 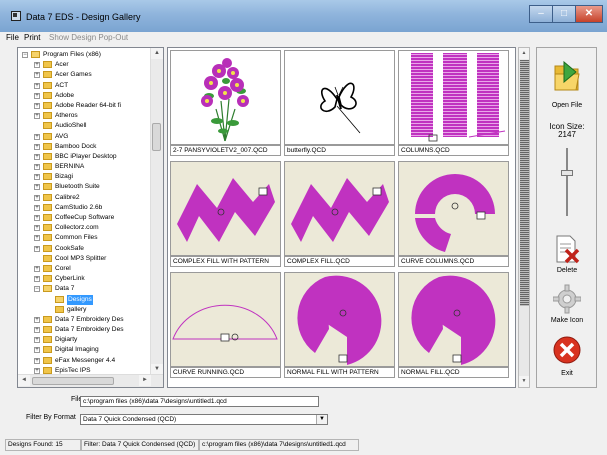 What do you see at coordinates (589, 14) in the screenshot?
I see `close-button: ✕` at bounding box center [589, 14].